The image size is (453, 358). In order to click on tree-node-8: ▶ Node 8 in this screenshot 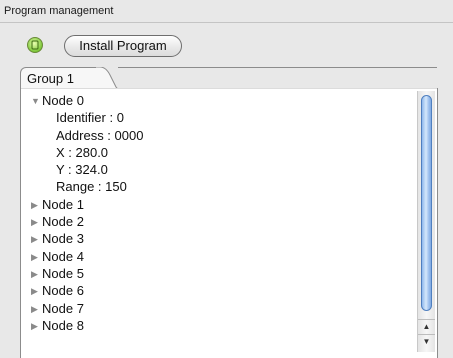, I will do `click(219, 325)`.